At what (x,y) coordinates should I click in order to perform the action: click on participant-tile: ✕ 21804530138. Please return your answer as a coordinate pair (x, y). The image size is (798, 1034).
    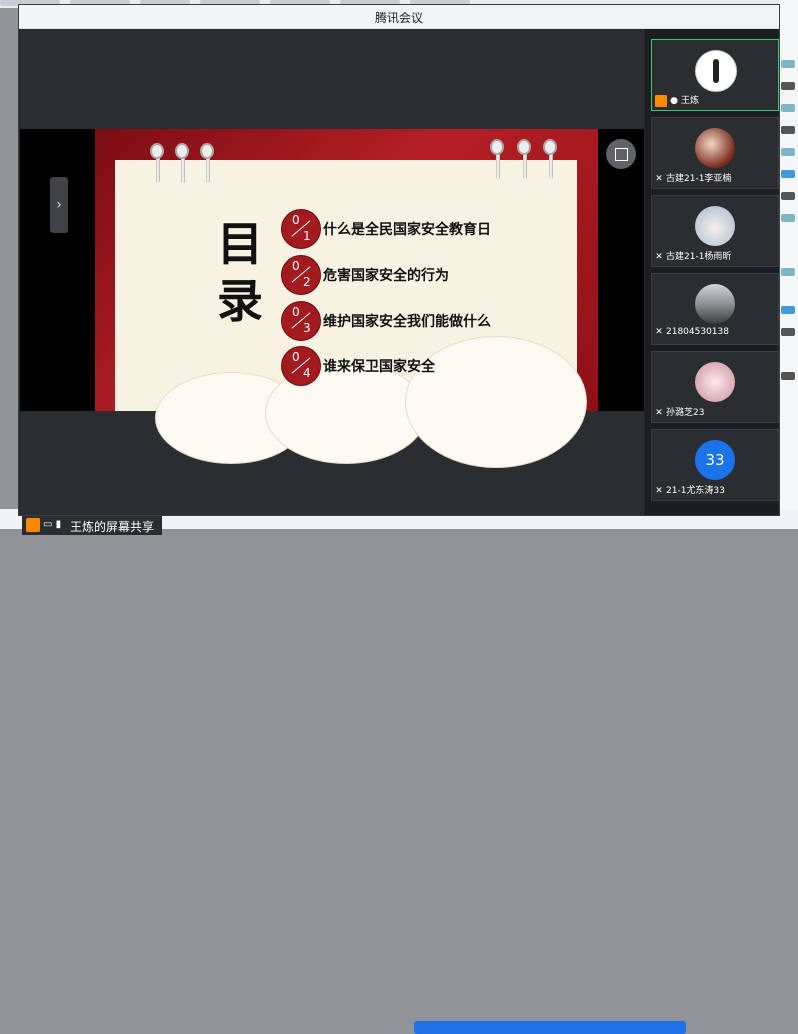
    Looking at the image, I should click on (715, 309).